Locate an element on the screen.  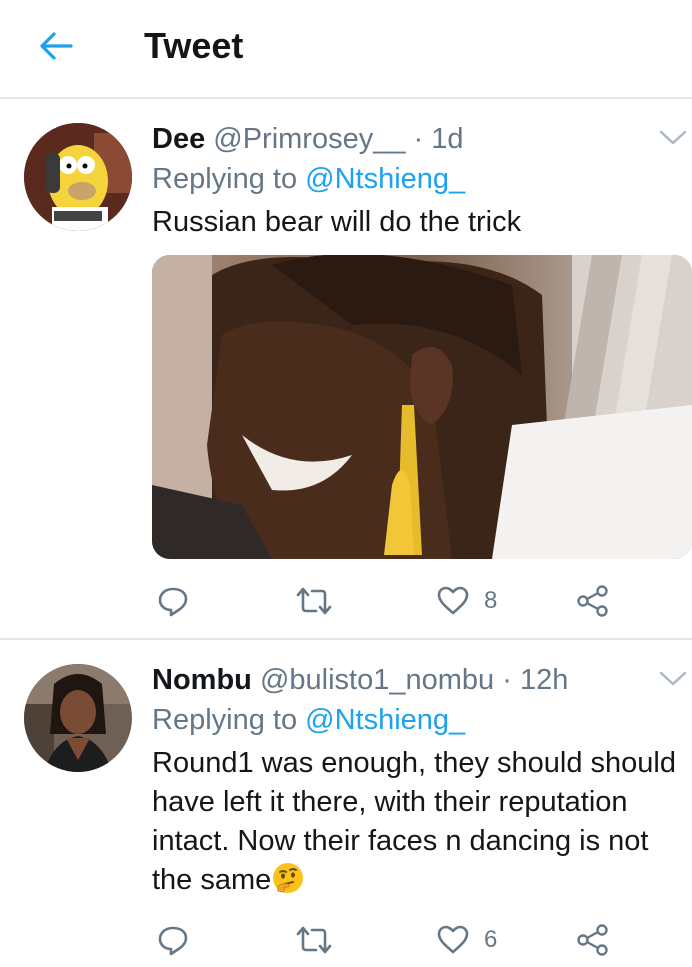
display-name: Dee is located at coordinates (178, 139).